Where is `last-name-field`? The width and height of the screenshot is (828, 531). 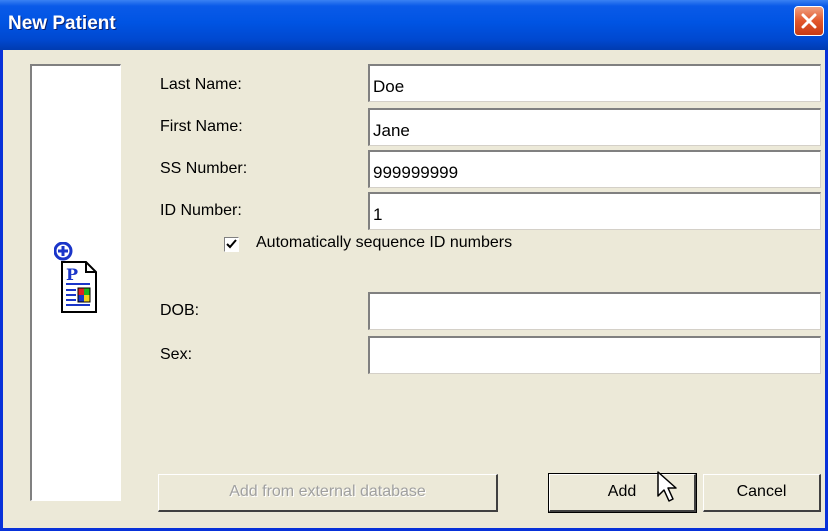 last-name-field is located at coordinates (594, 83).